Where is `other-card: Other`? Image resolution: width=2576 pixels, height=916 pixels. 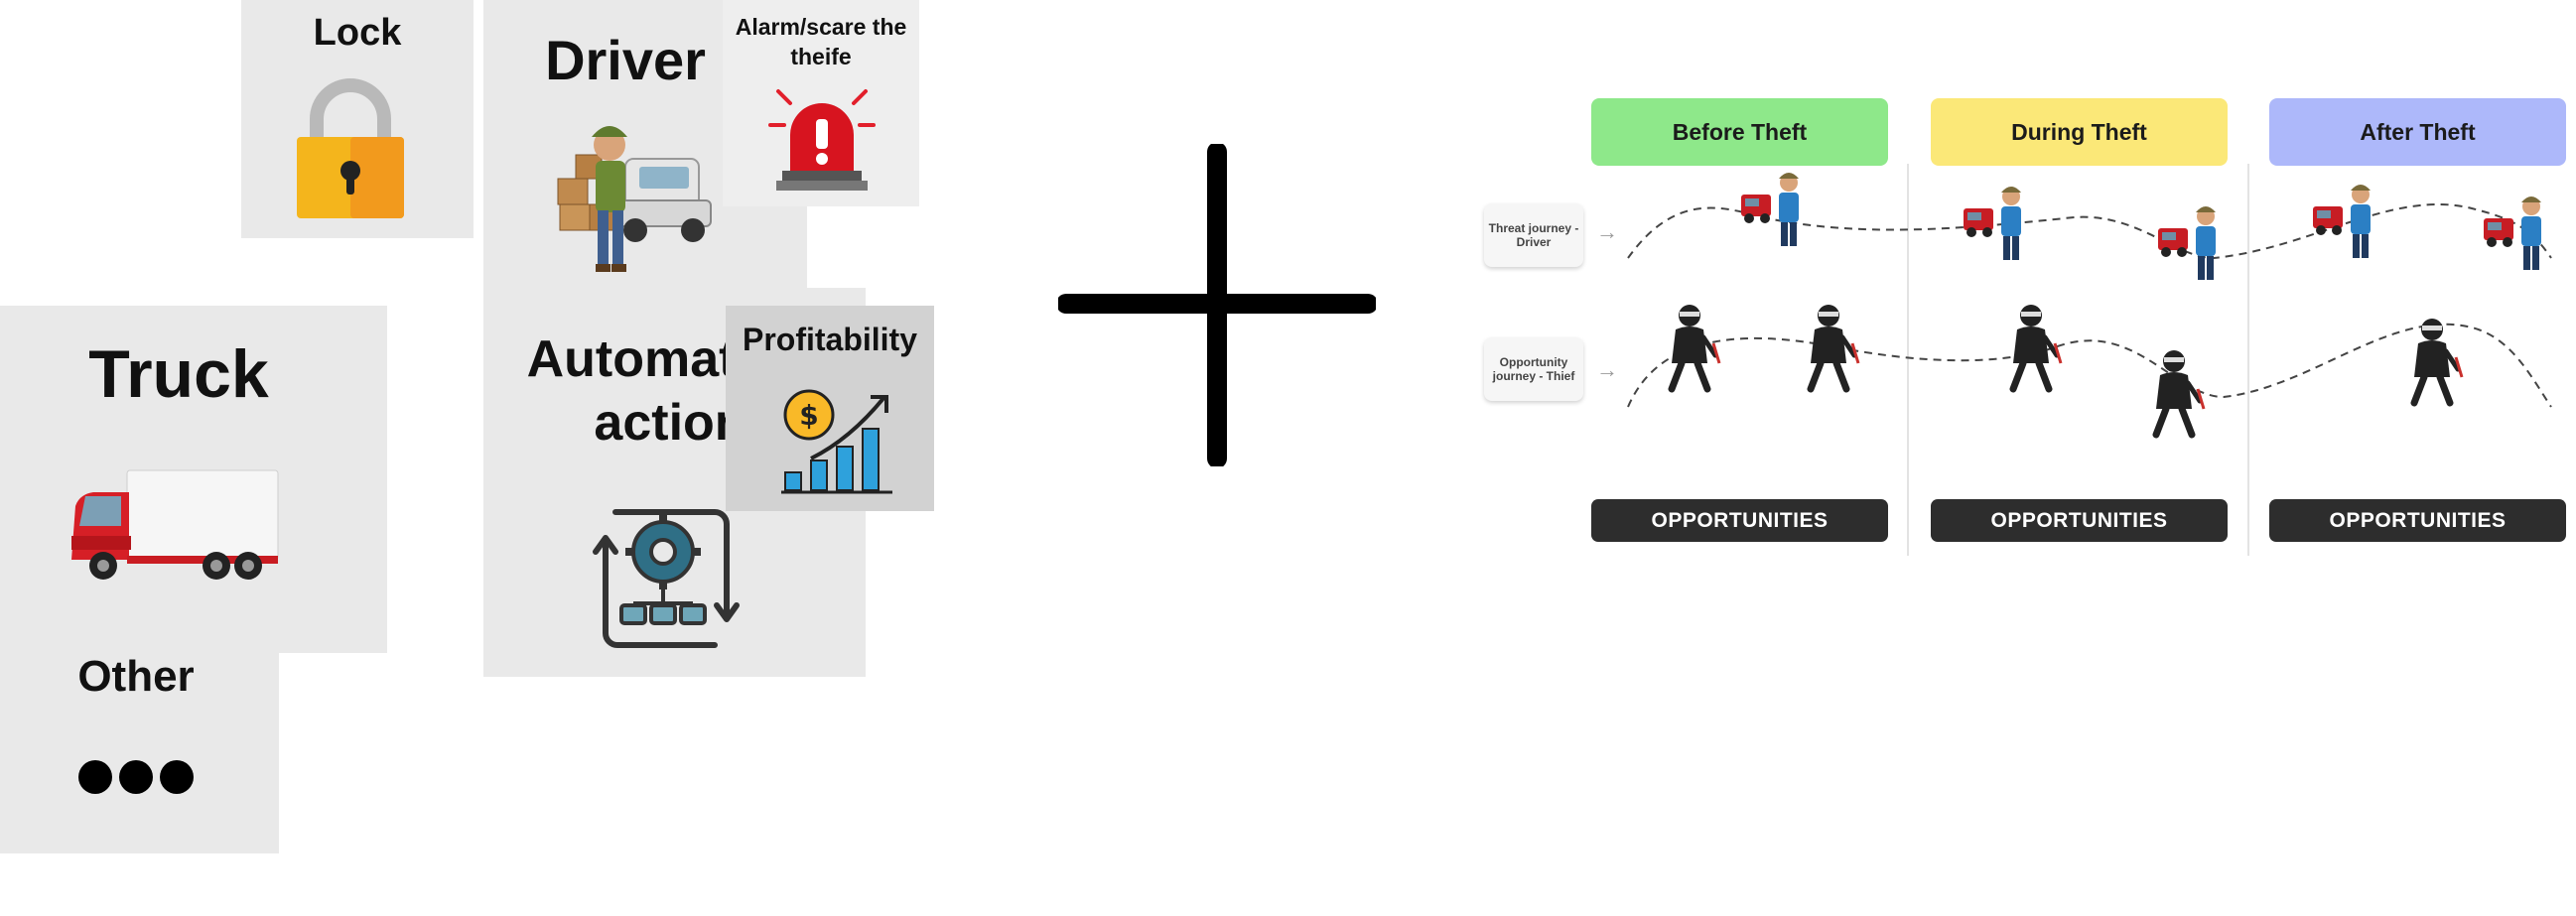
other-card: Other is located at coordinates (139, 751).